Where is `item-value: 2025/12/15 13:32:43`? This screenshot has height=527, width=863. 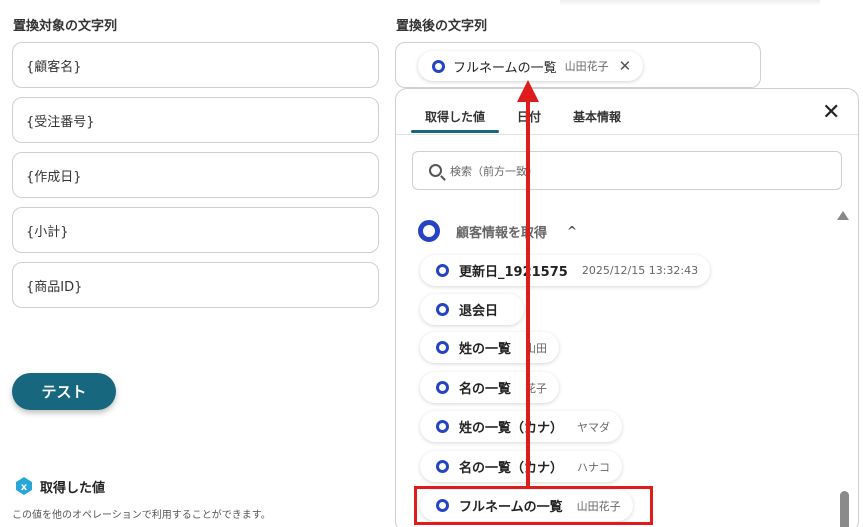
item-value: 2025/12/15 13:32:43 is located at coordinates (640, 270).